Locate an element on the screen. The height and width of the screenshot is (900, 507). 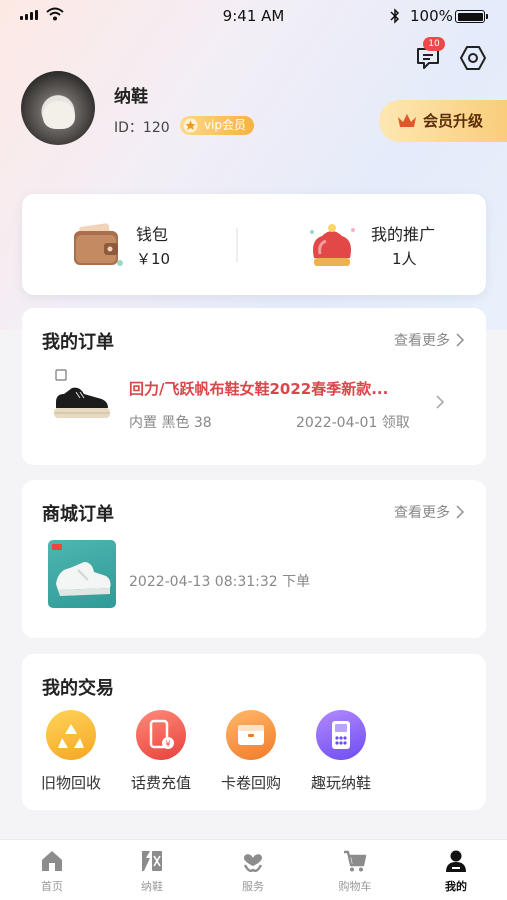
service-heart-icon is located at coordinates (253, 863).